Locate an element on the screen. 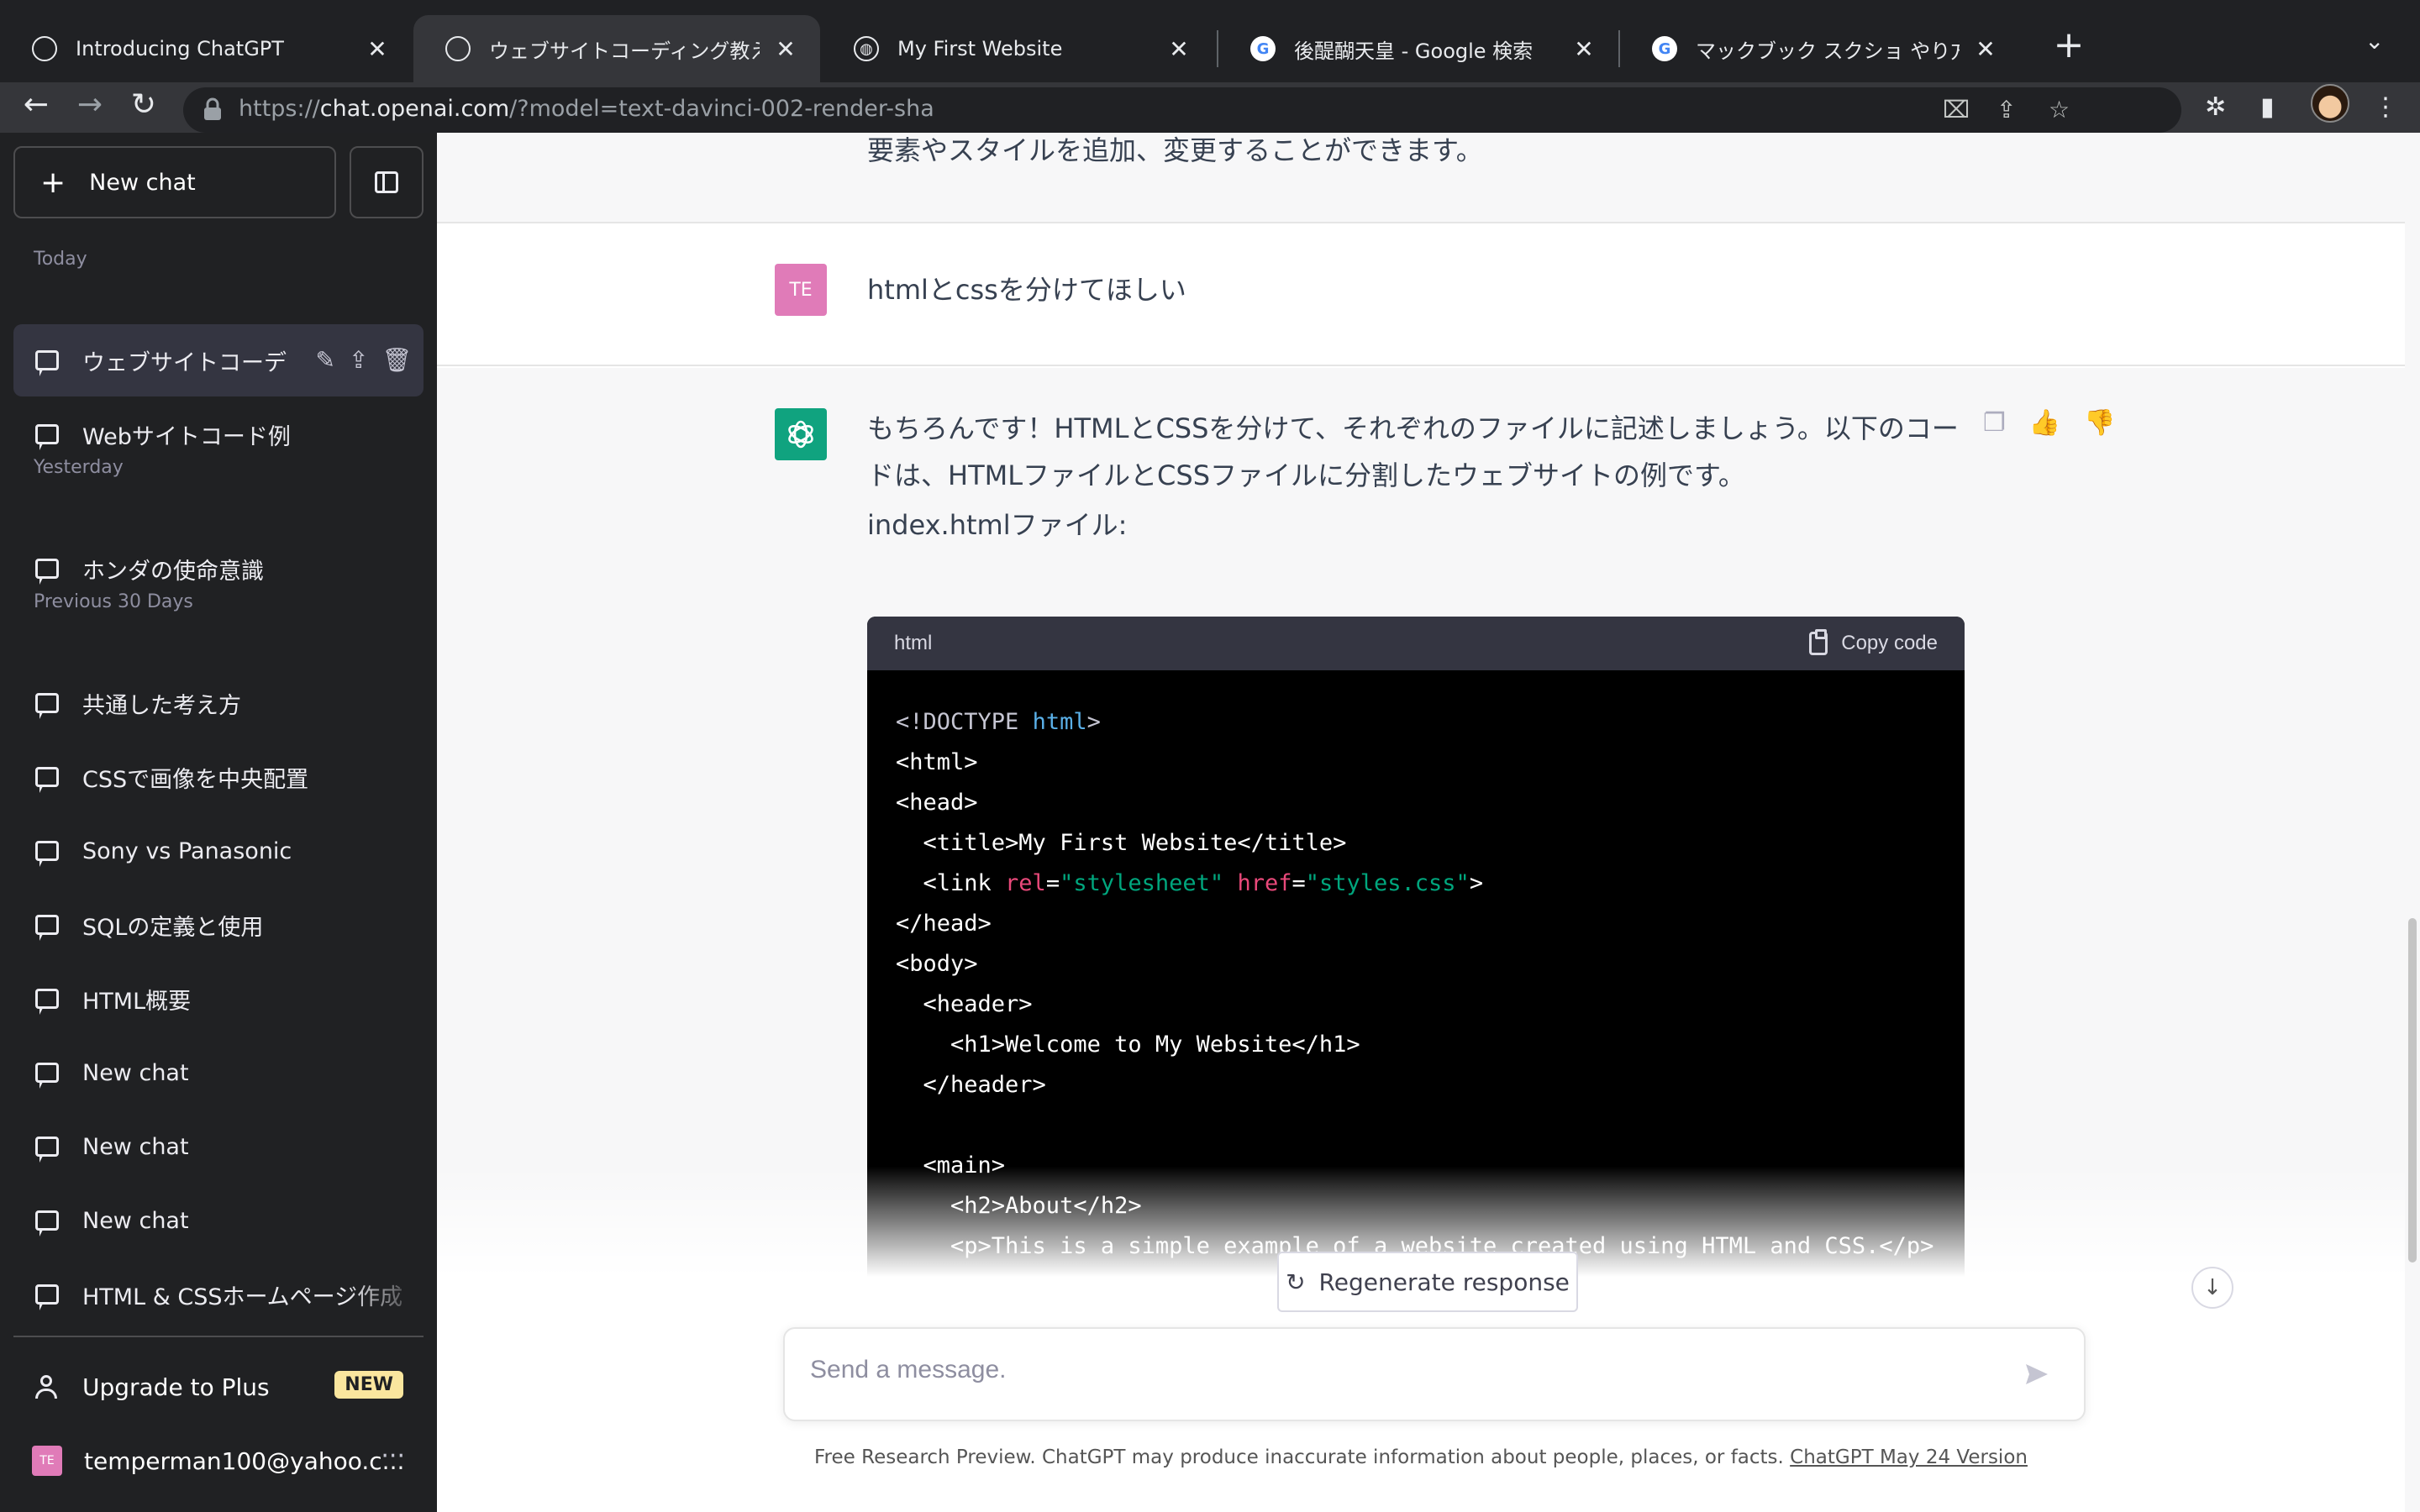 The height and width of the screenshot is (1512, 2420). browser-tab: G マックブック スクショ やり方 - Go ✕ is located at coordinates (1820, 48).